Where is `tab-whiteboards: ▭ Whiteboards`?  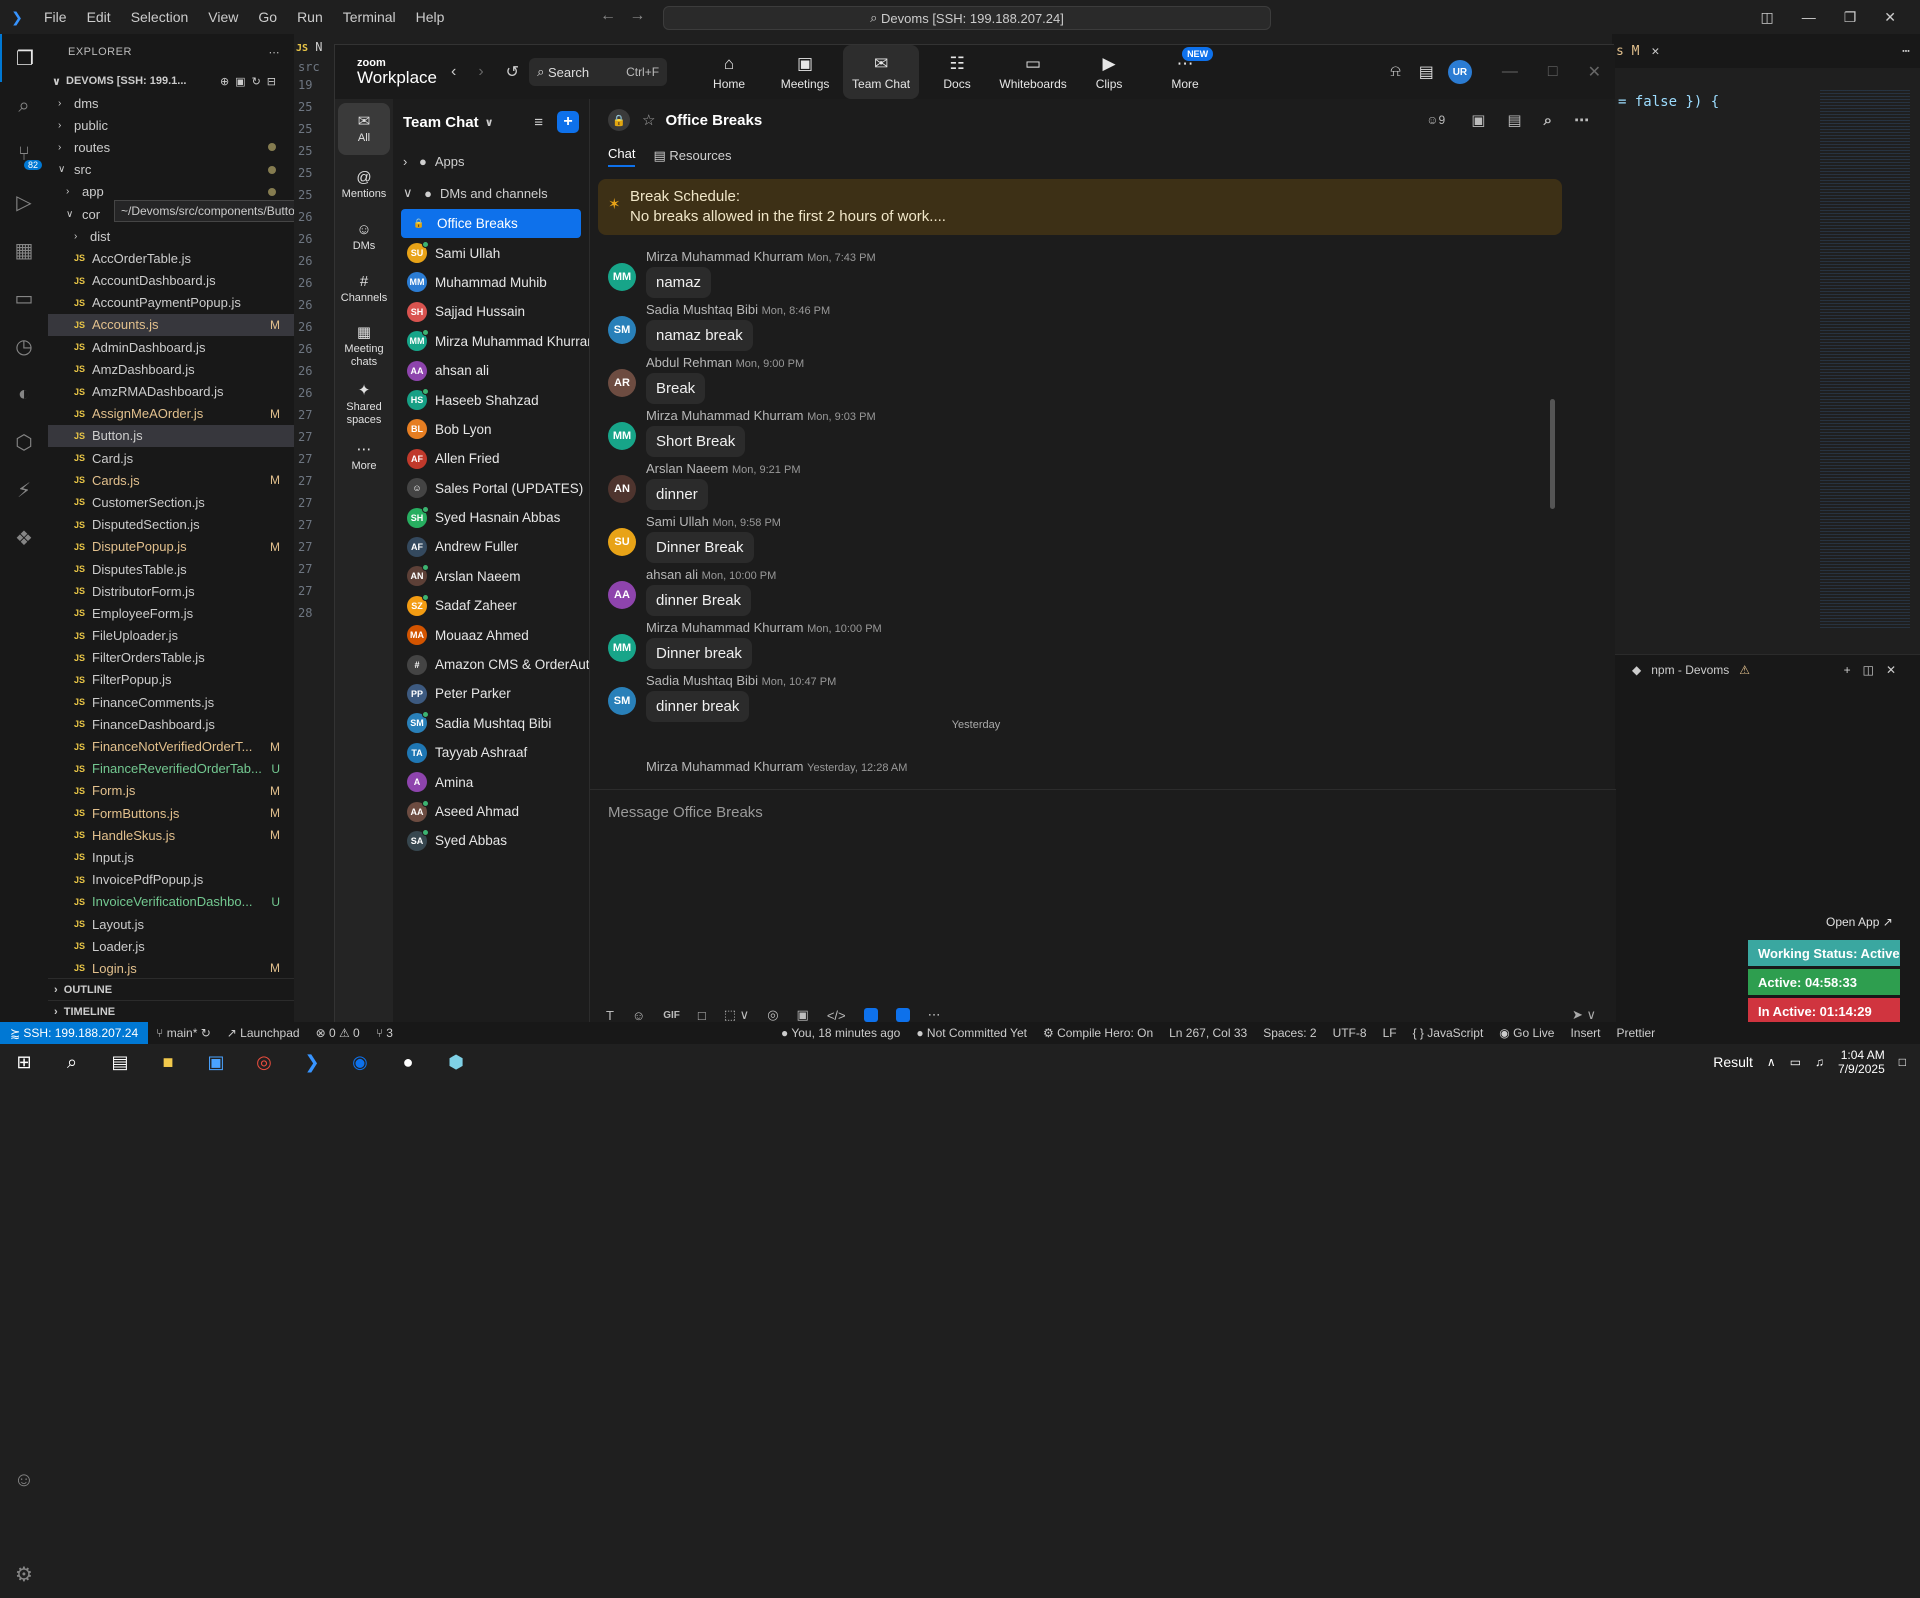
tab-whiteboards: ▭ Whiteboards is located at coordinates (1033, 72).